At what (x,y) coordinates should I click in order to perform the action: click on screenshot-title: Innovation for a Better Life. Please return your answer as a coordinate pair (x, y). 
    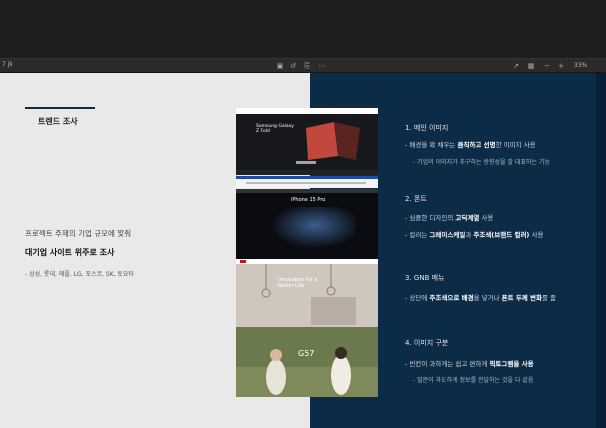
    Looking at the image, I should click on (298, 283).